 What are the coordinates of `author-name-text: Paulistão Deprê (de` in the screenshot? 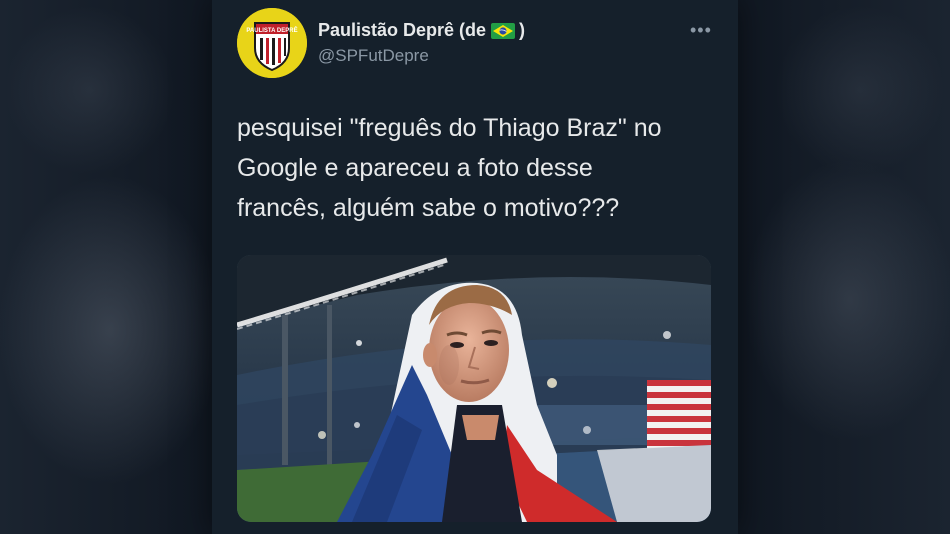 It's located at (402, 30).